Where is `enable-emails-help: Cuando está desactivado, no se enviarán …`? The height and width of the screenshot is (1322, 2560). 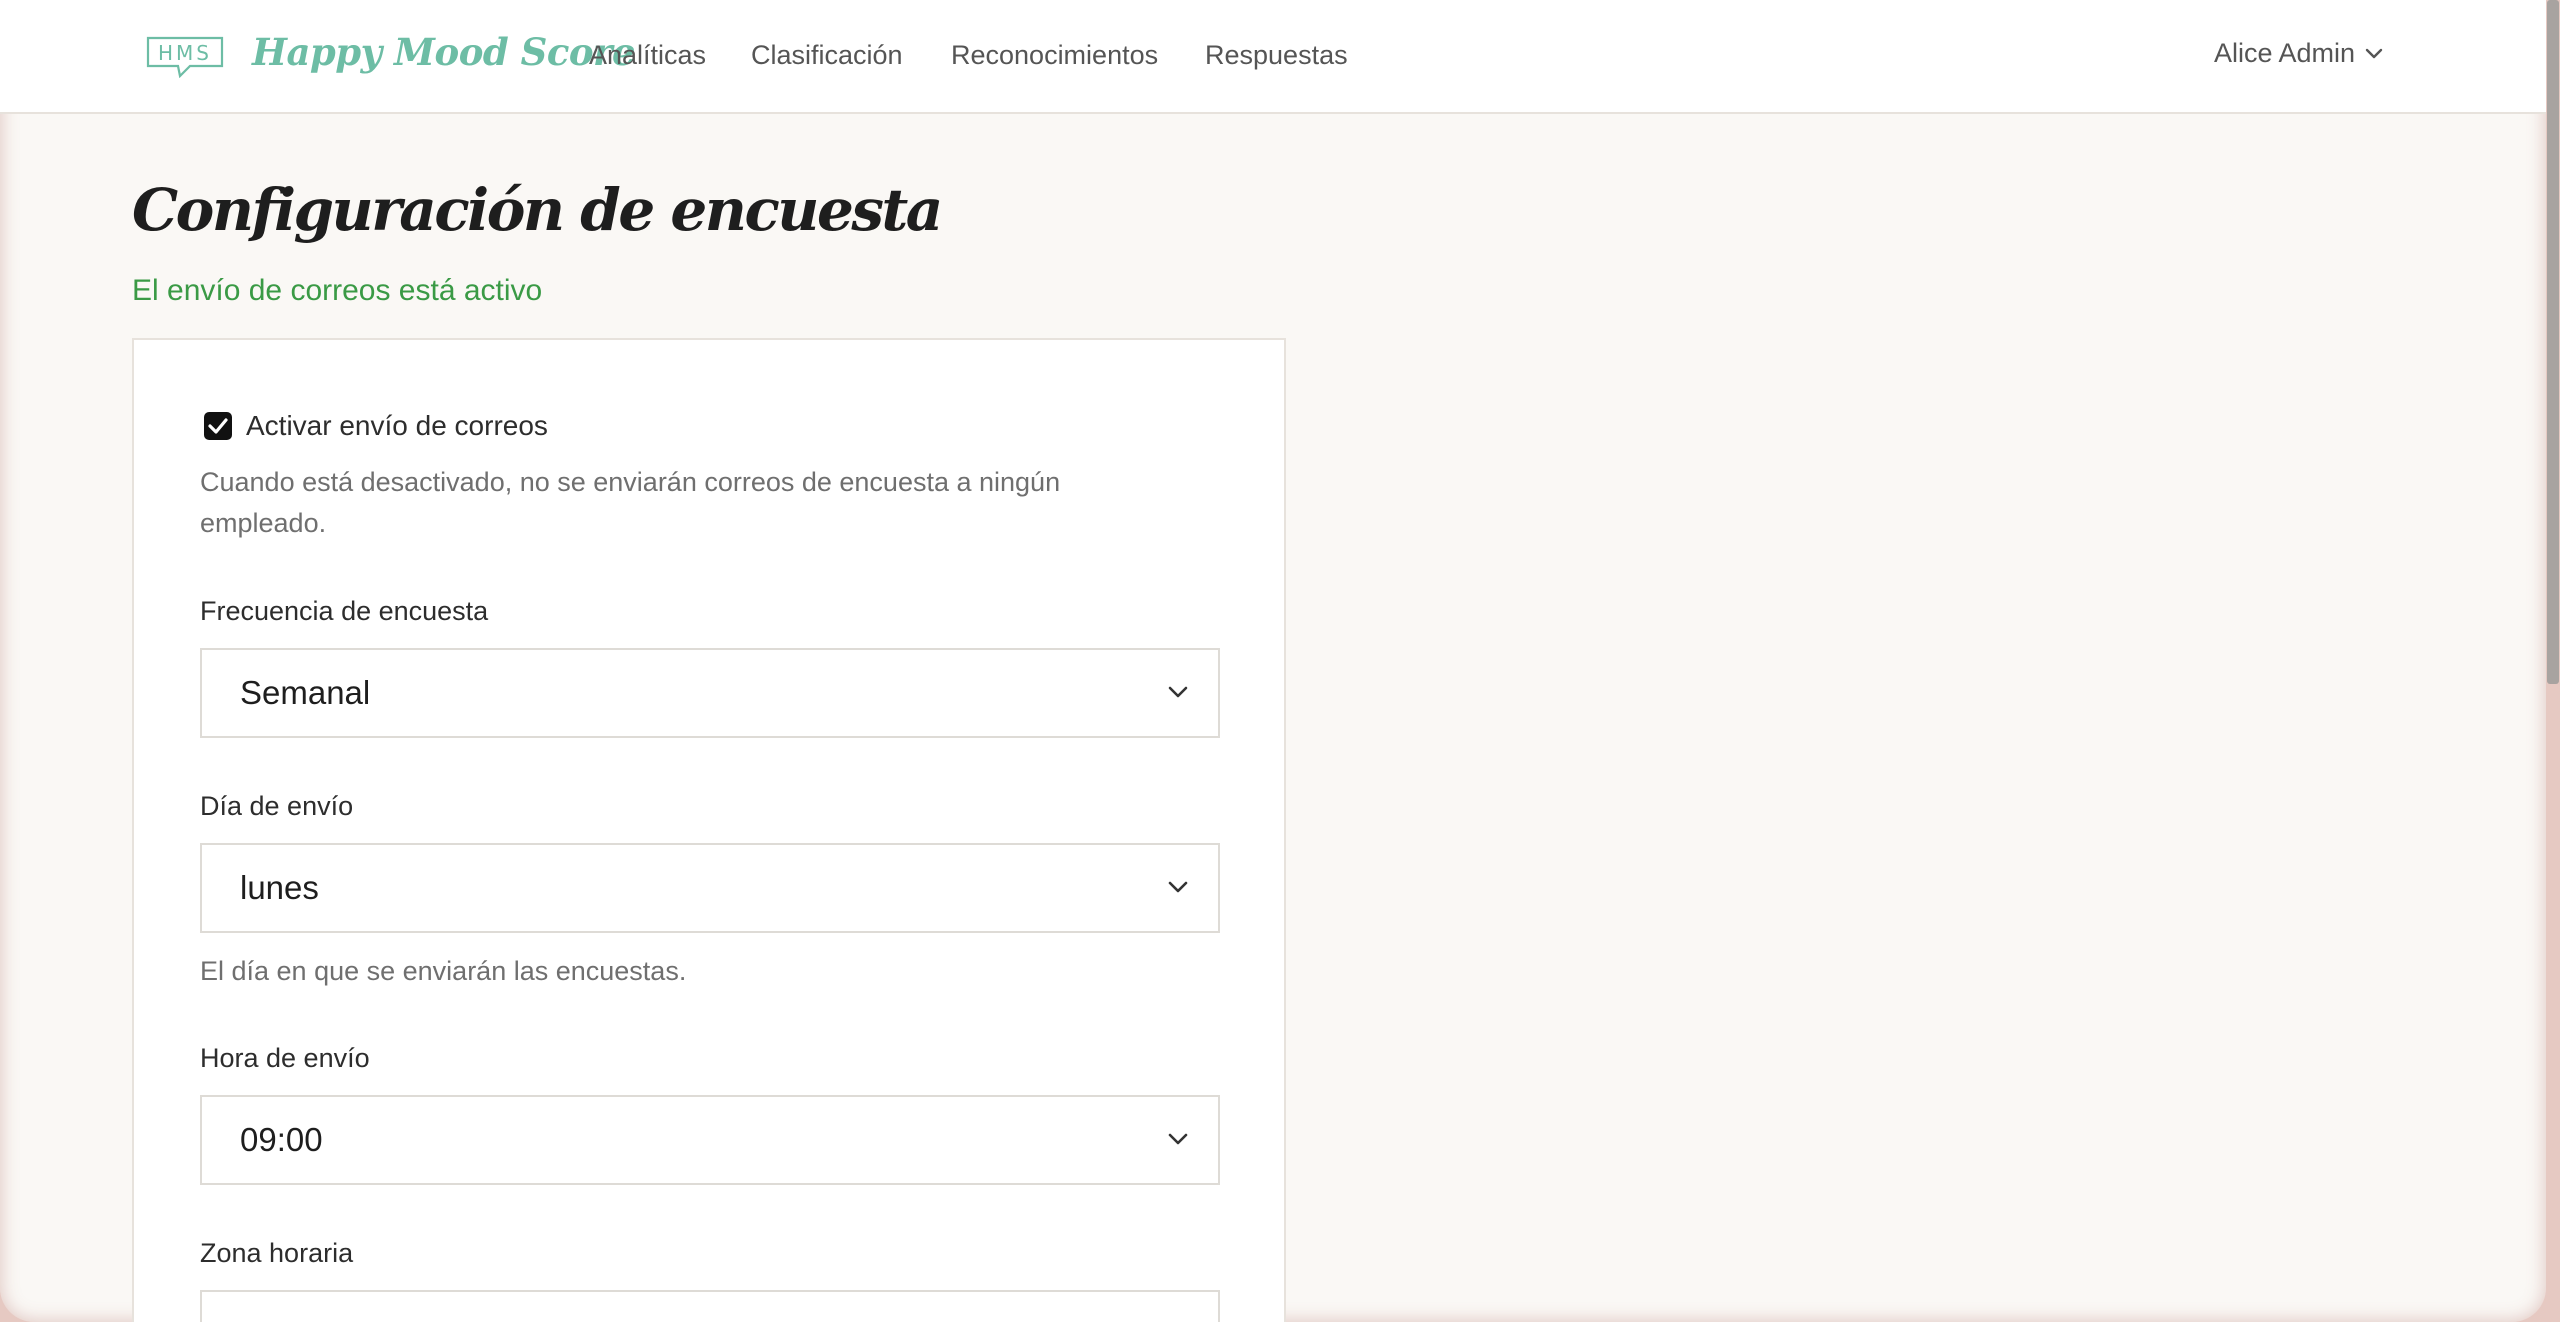
enable-emails-help: Cuando está desactivado, no se enviarán … is located at coordinates (630, 502).